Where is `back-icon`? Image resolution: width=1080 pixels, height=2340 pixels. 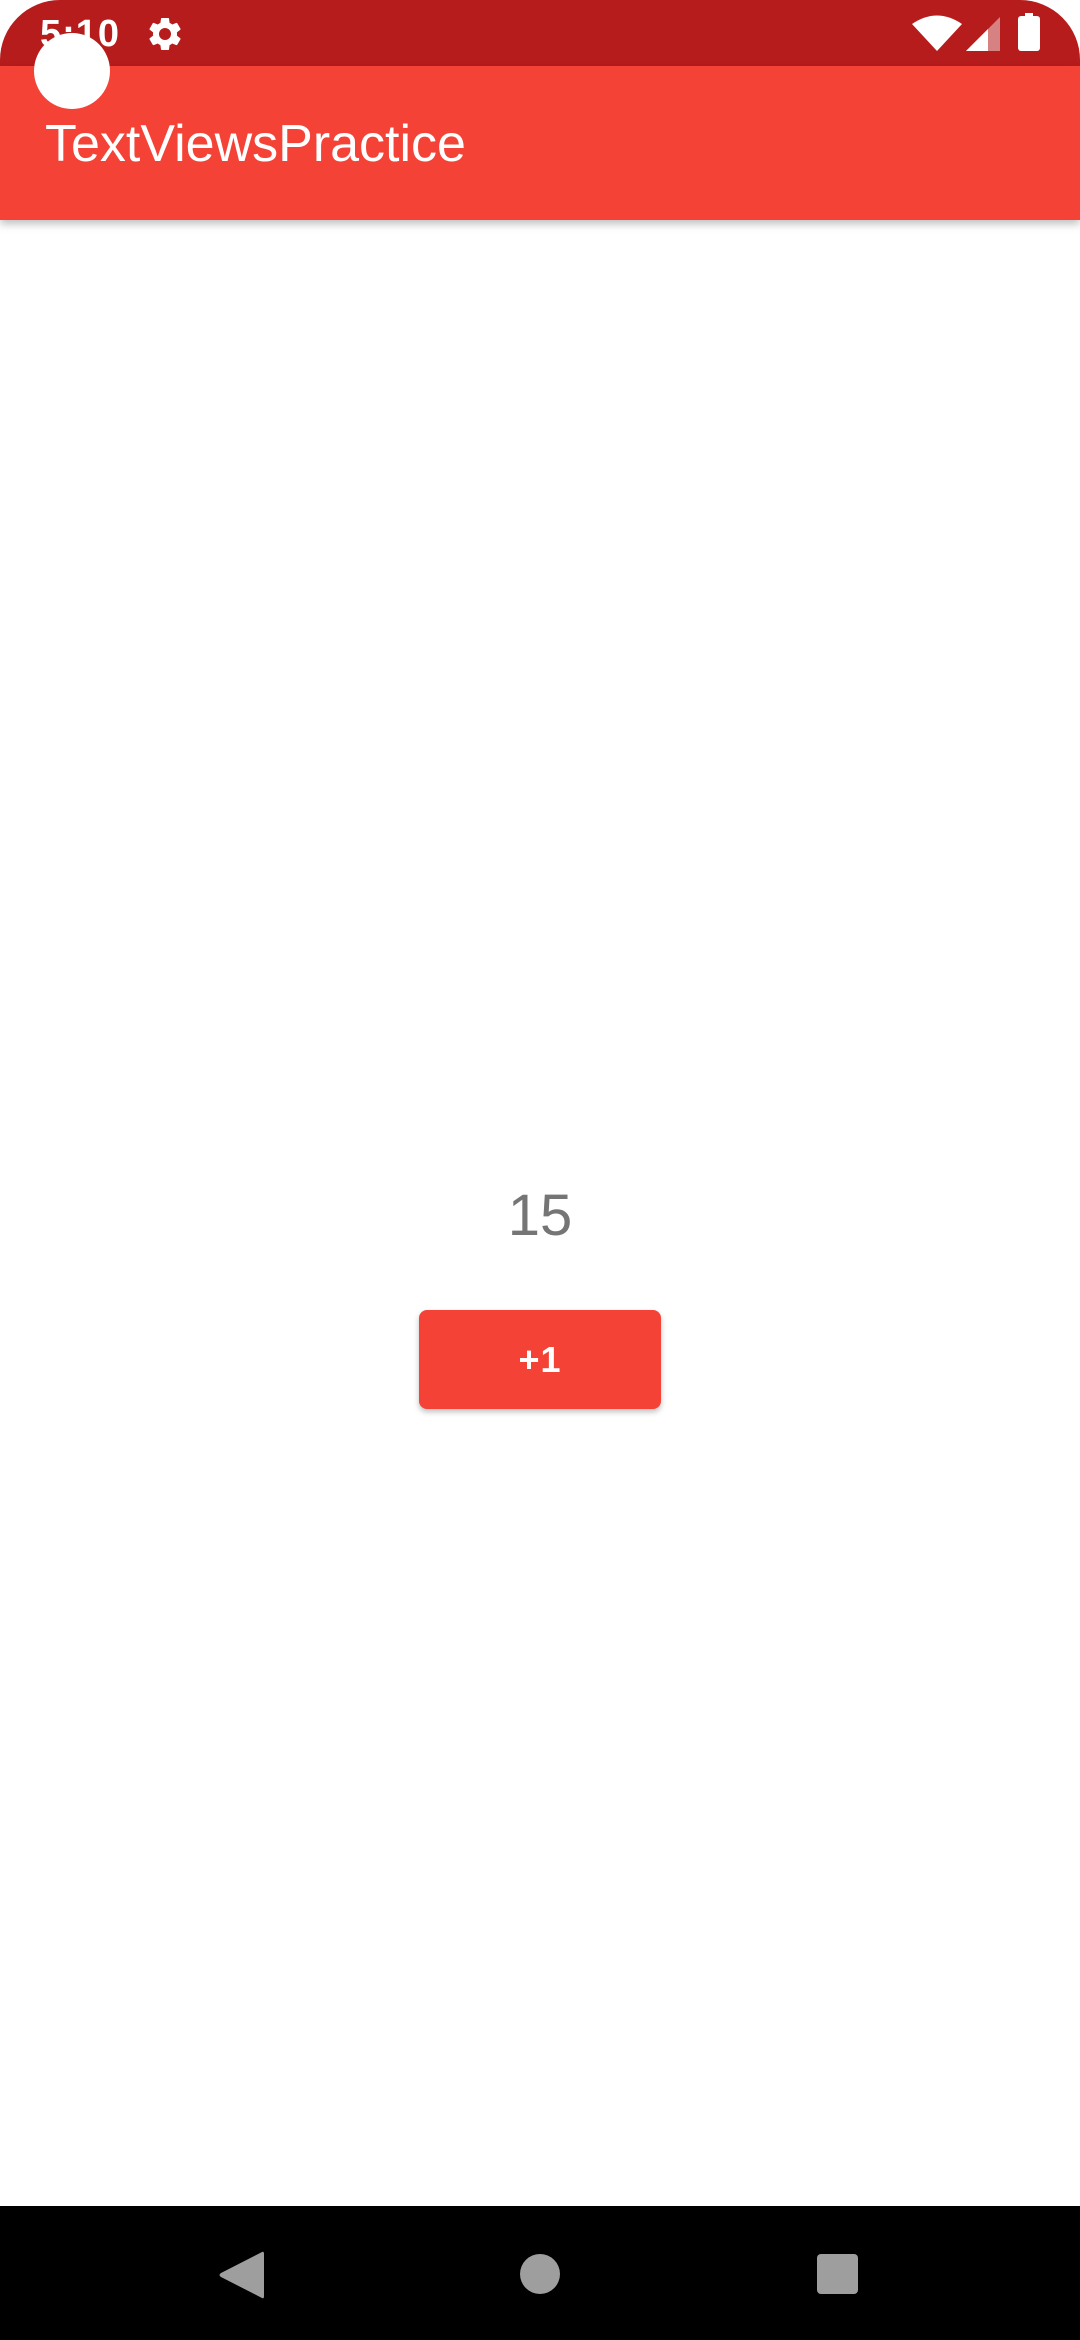
back-icon is located at coordinates (241, 2275).